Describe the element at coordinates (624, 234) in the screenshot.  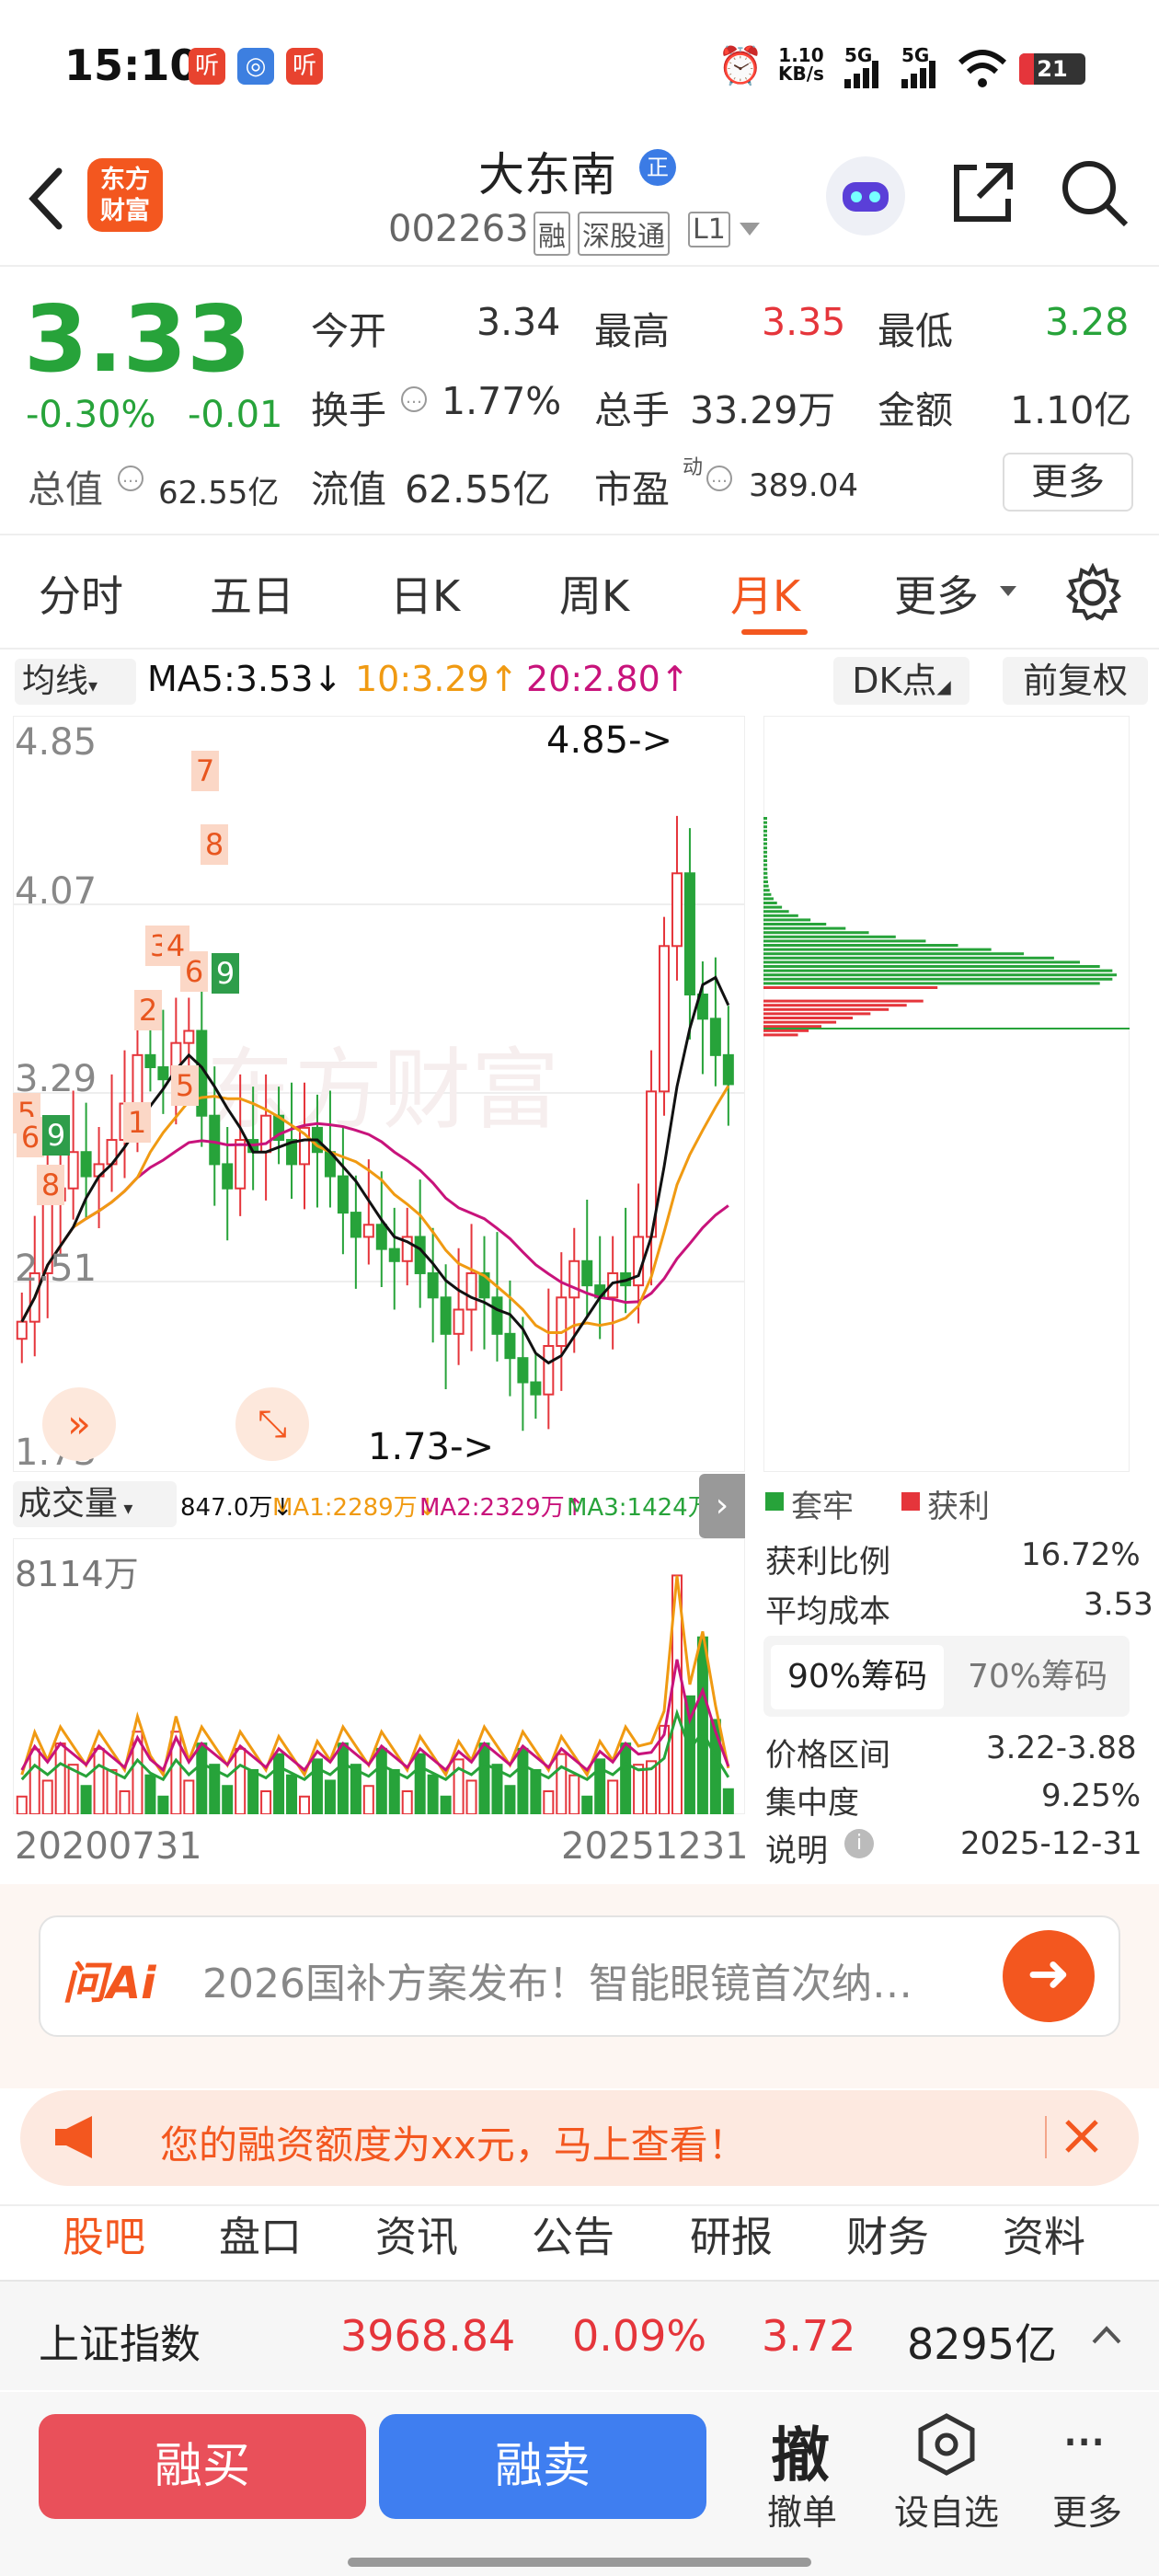
I see `tag-connect: 深股通` at that location.